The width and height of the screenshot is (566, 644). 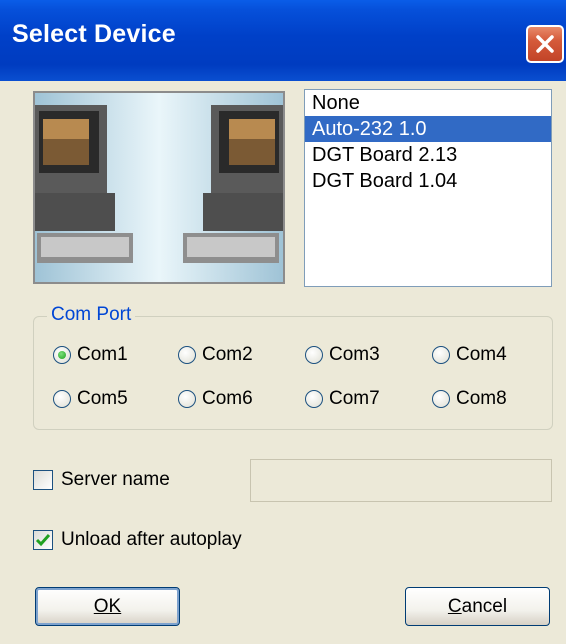 I want to click on checkmark-icon, so click(x=43, y=540).